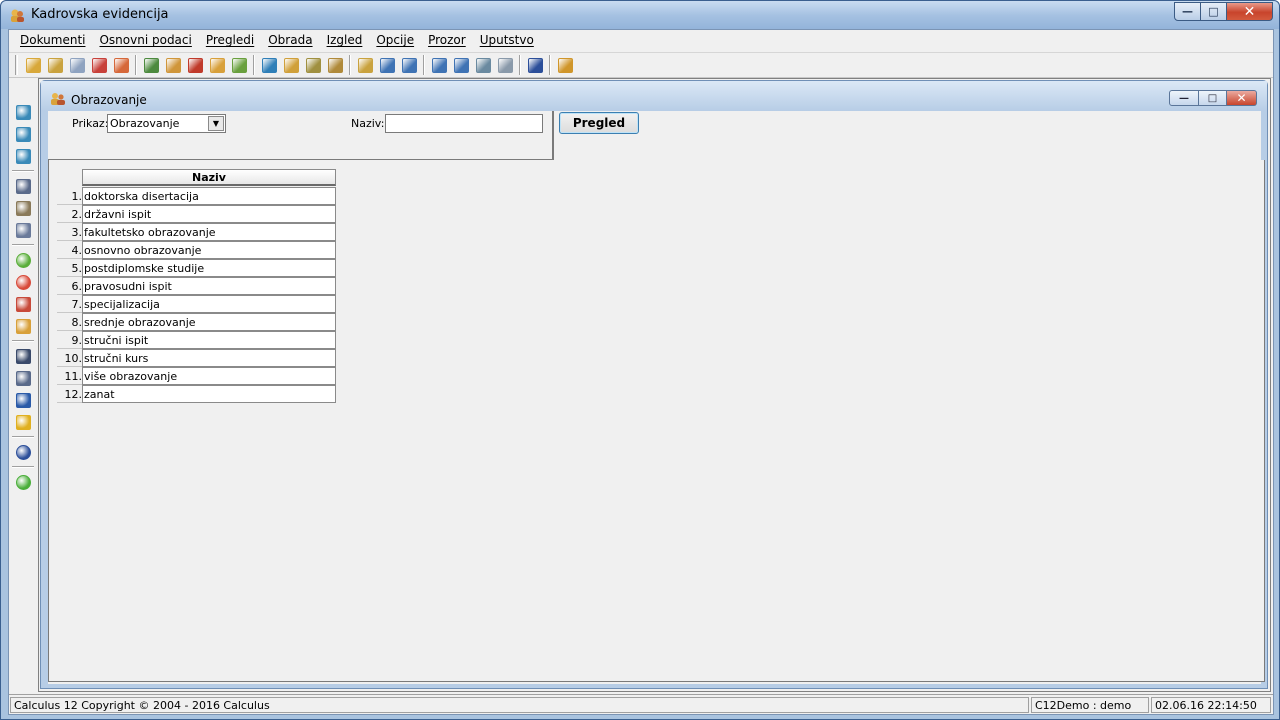 This screenshot has width=1280, height=720. What do you see at coordinates (23, 282) in the screenshot?
I see `remove-button` at bounding box center [23, 282].